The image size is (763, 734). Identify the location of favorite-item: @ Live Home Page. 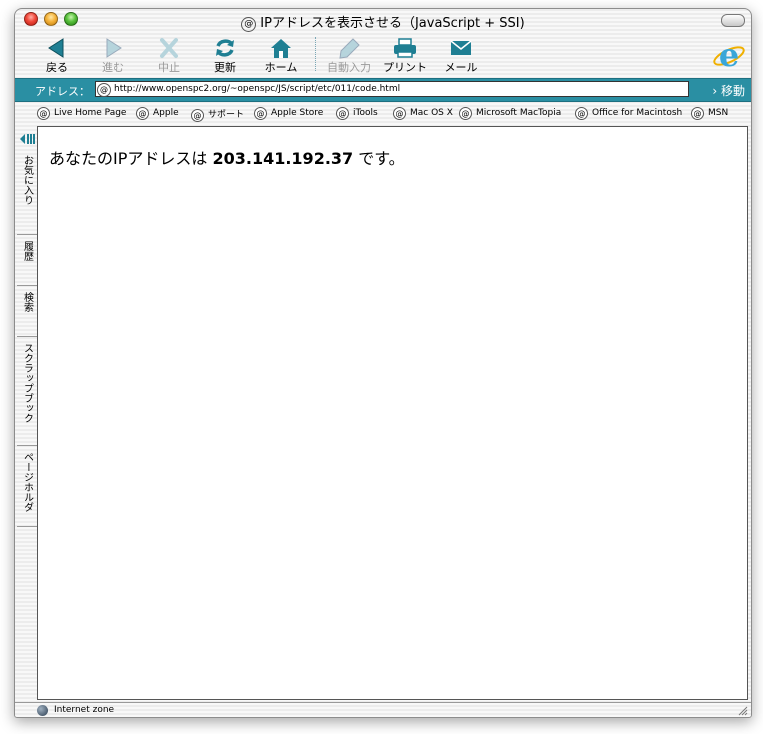
(81, 113).